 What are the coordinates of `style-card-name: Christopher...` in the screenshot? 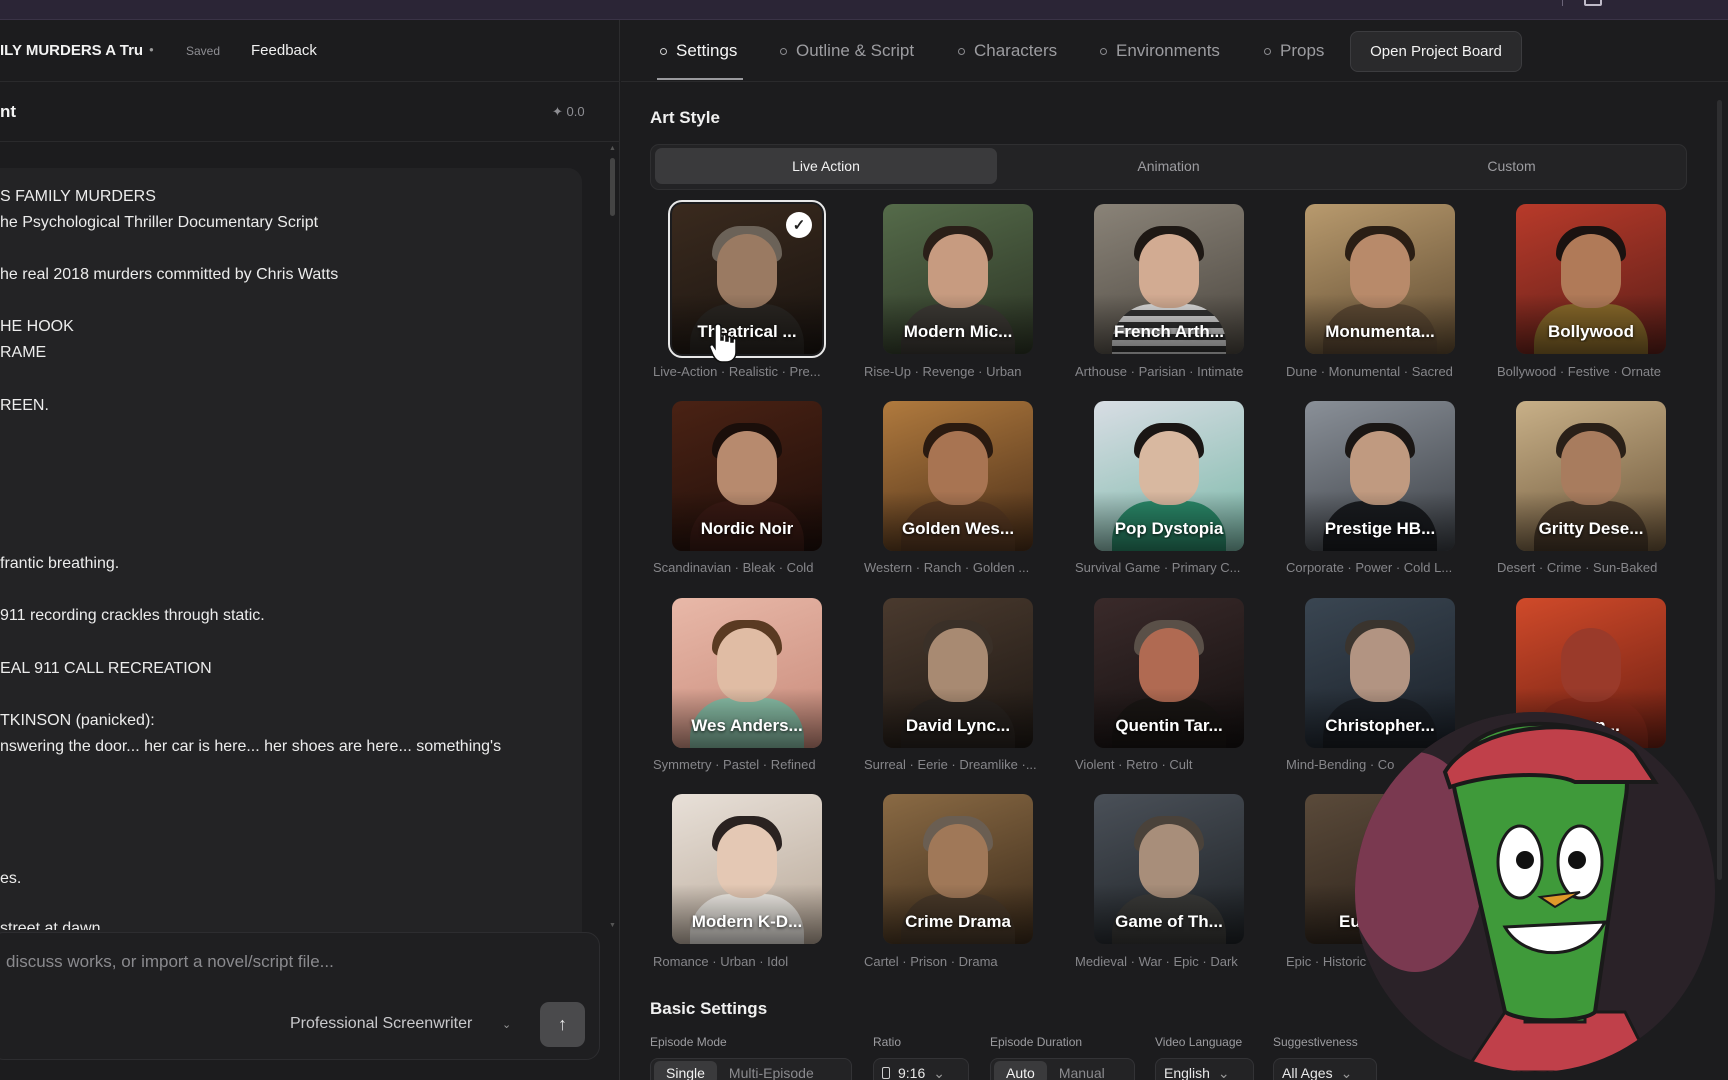 It's located at (1380, 725).